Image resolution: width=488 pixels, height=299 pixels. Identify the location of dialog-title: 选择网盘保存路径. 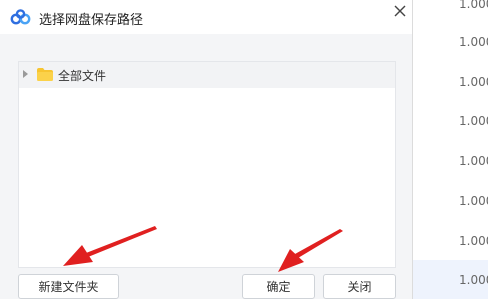
(91, 20).